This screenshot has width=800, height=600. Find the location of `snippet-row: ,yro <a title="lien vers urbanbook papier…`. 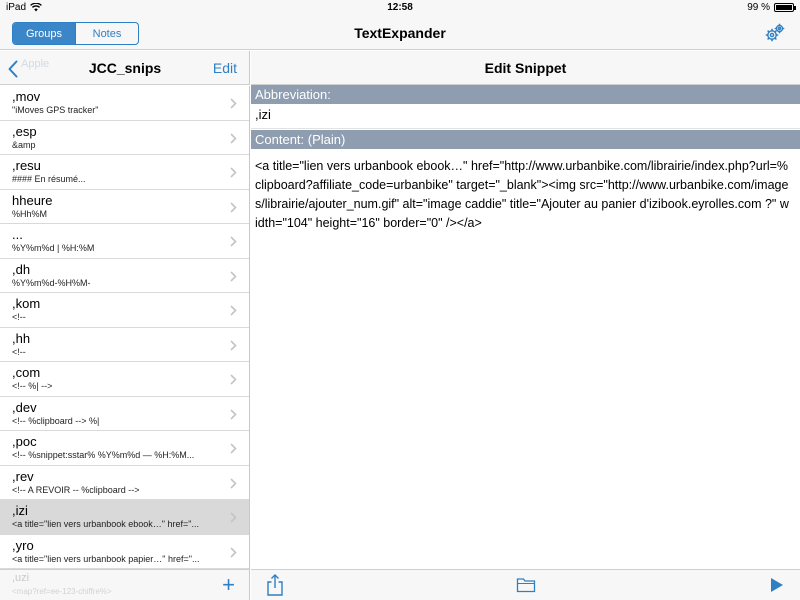

snippet-row: ,yro <a title="lien vers urbanbook papier… is located at coordinates (124, 552).